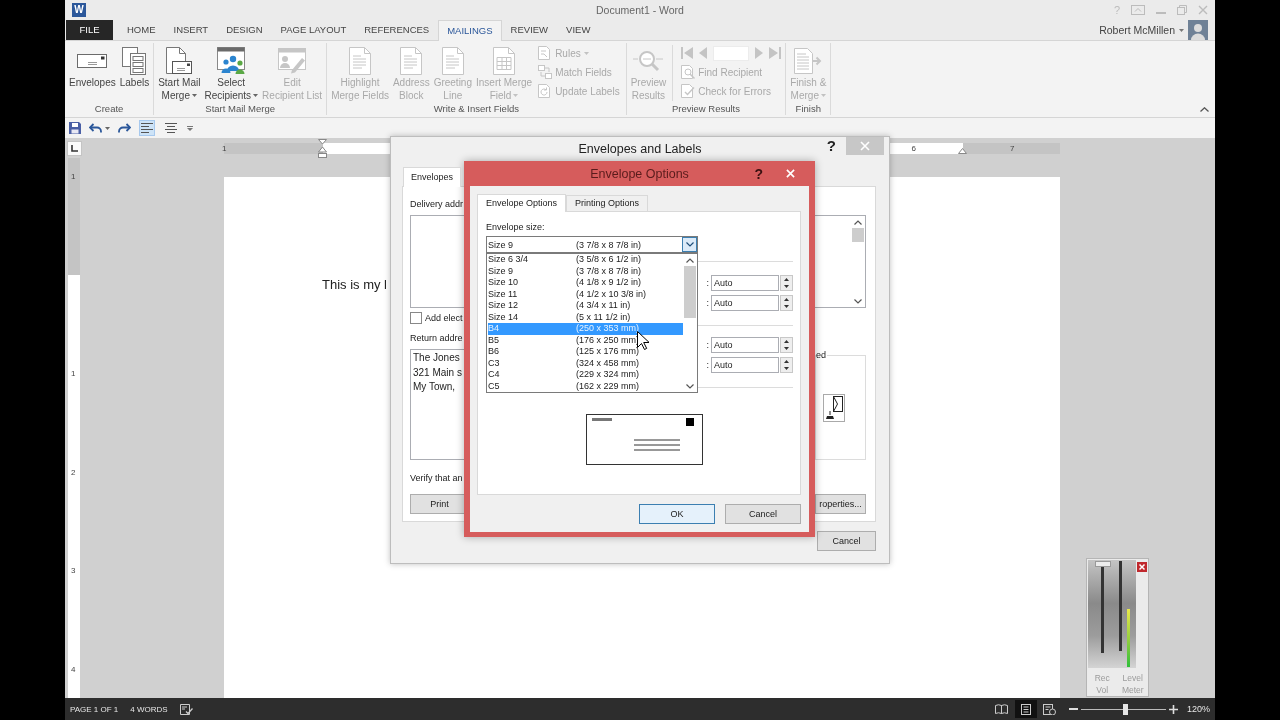 The image size is (1280, 720). What do you see at coordinates (94, 709) in the screenshot?
I see `page-count: PAGE 1 OF 1` at bounding box center [94, 709].